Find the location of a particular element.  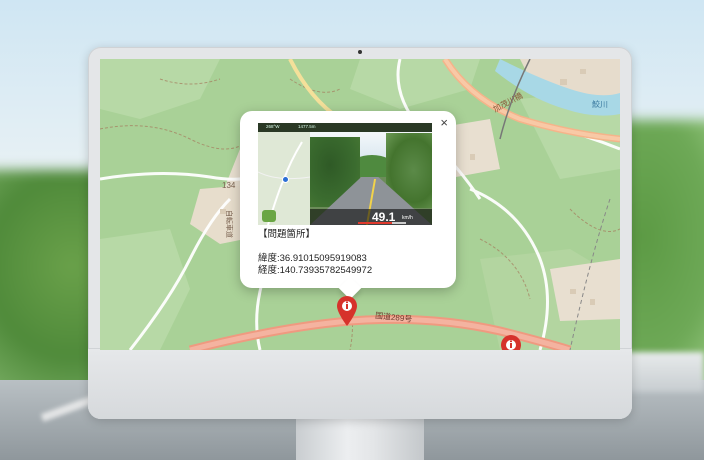

thumb-status-bar: 268°W 1477.5m is located at coordinates (345, 127).